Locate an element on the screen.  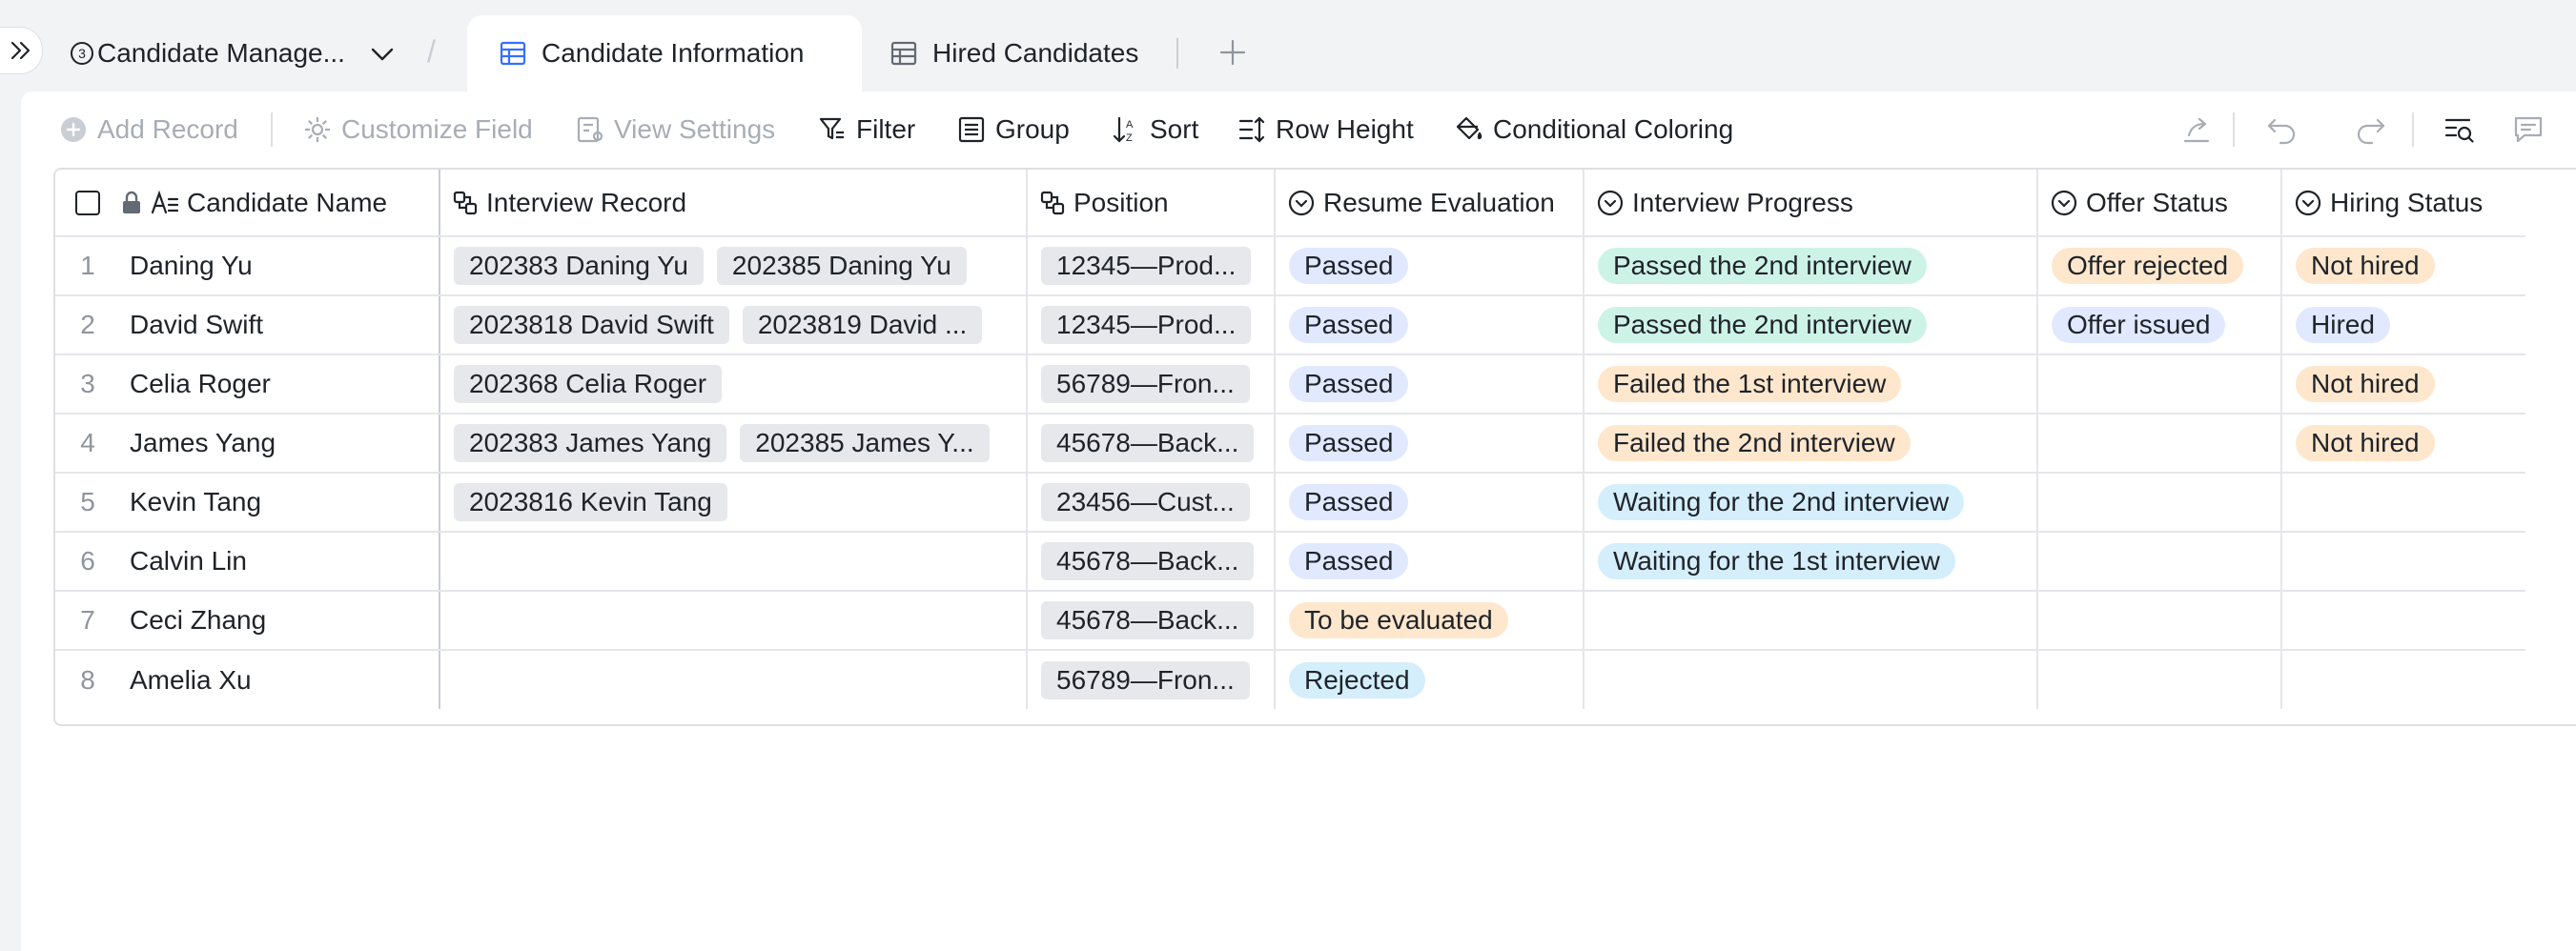
linked-record-tag: 202385 Daning Yu is located at coordinates (841, 266).